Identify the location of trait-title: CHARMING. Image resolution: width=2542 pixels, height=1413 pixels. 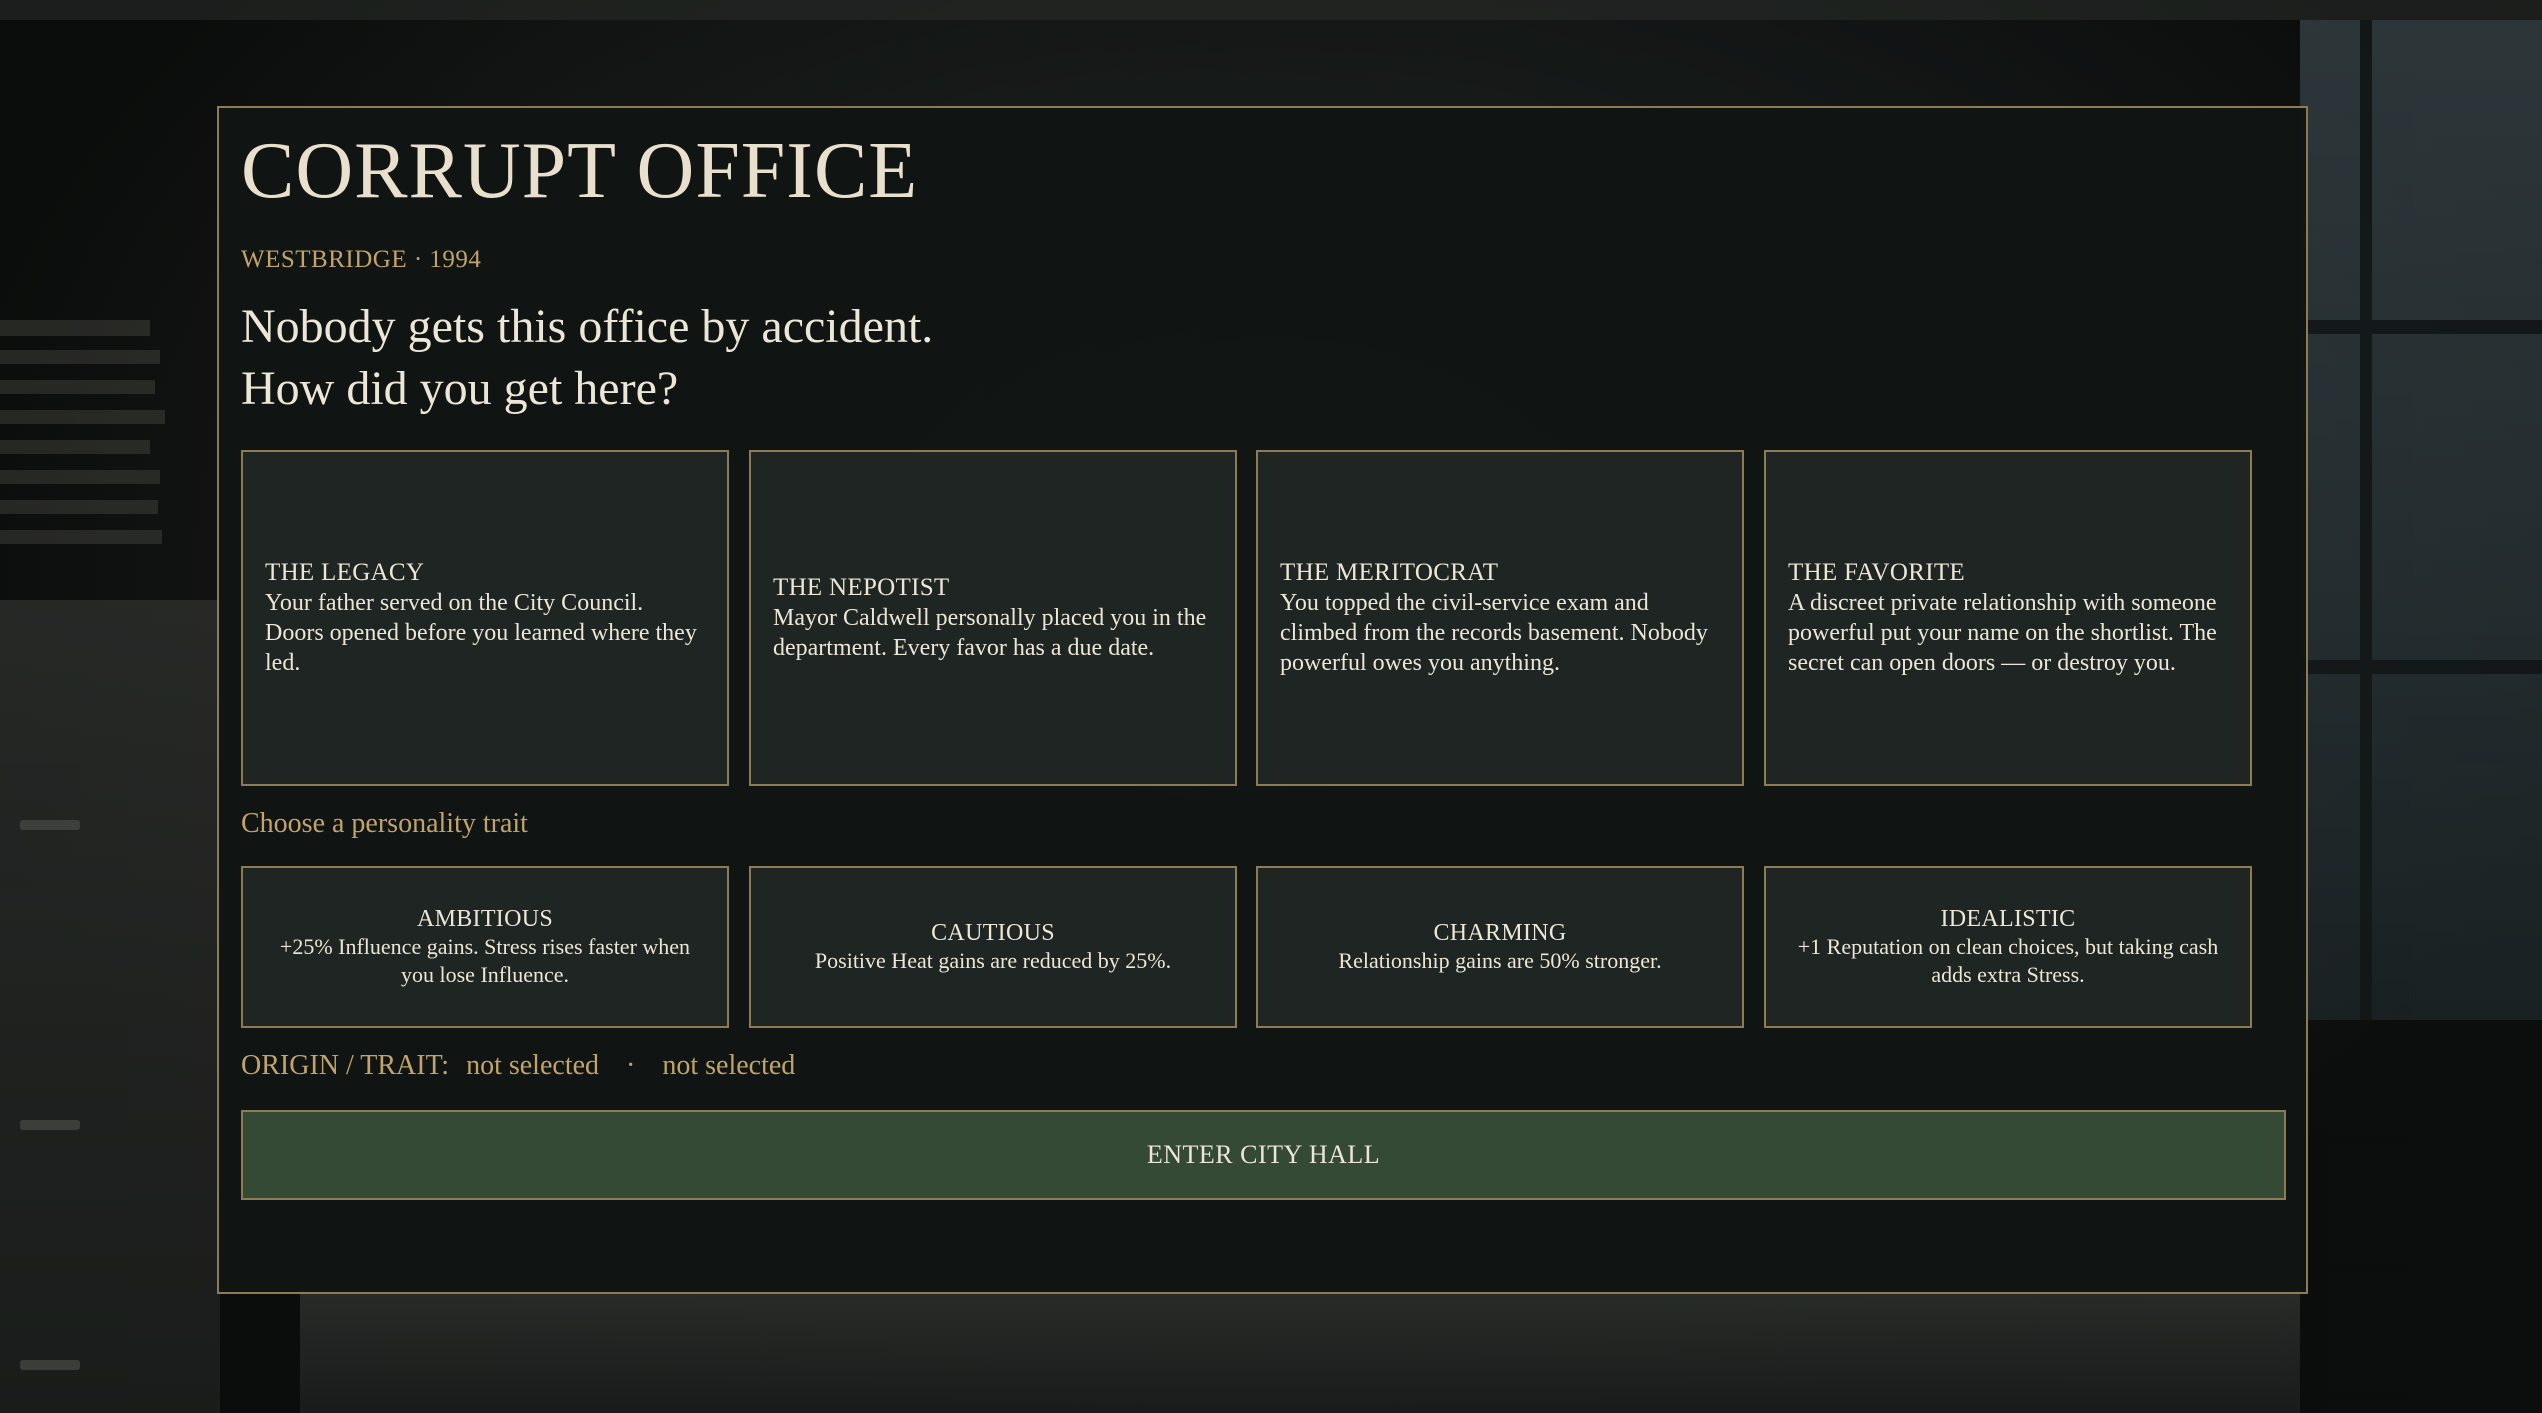
(1500, 933).